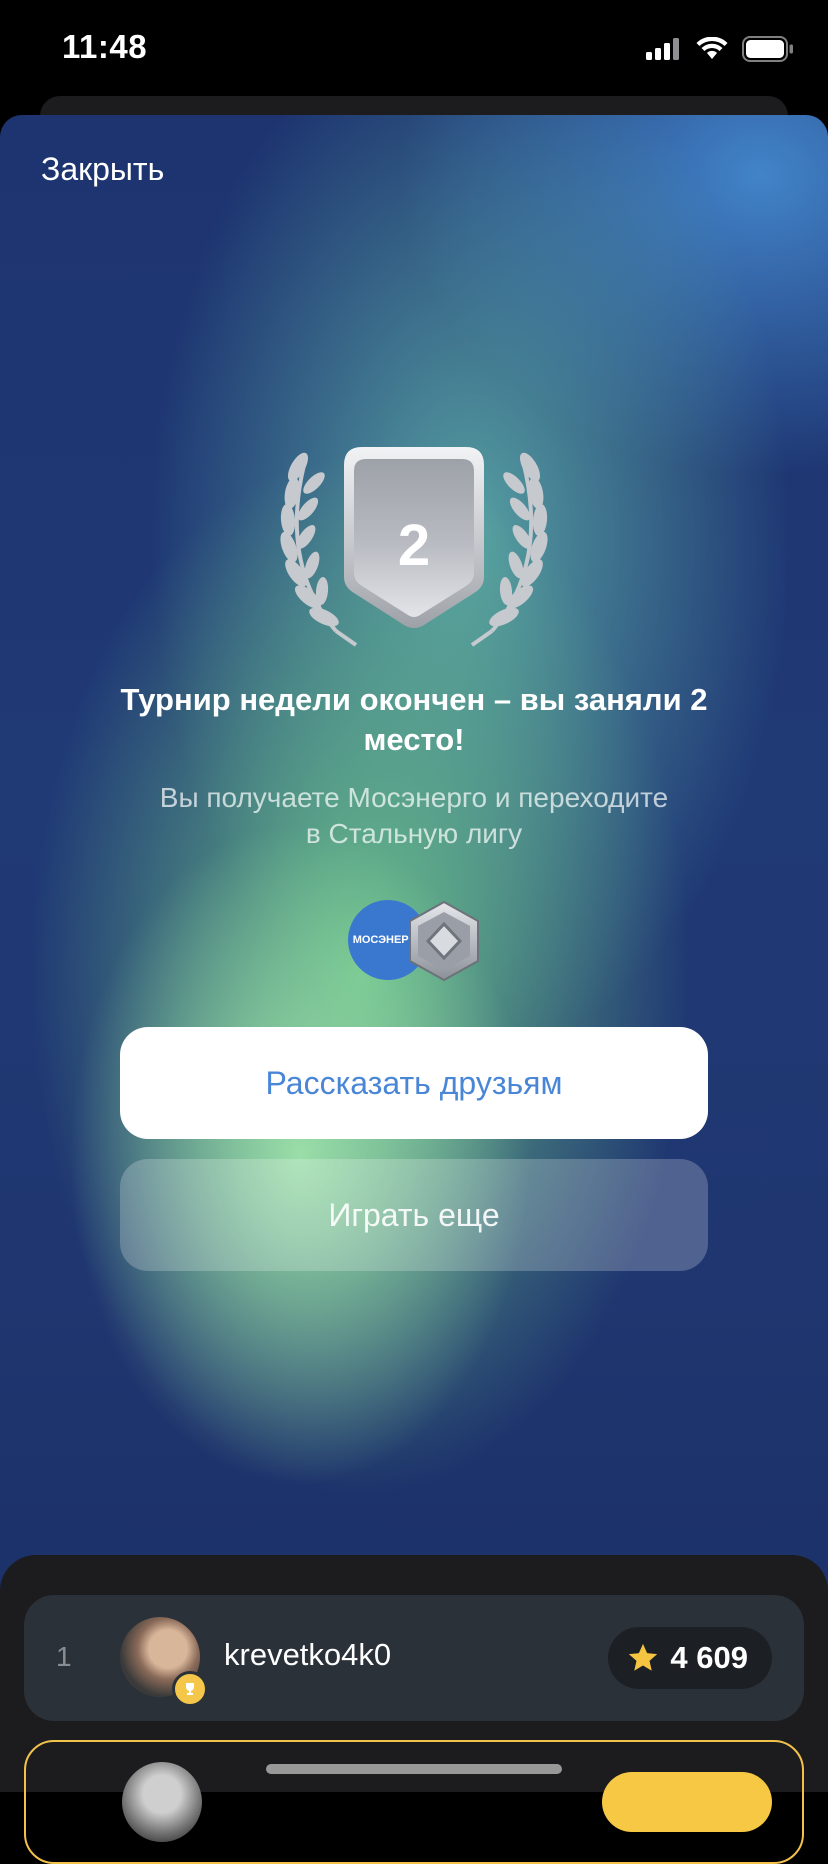 This screenshot has height=1864, width=828. Describe the element at coordinates (444, 941) in the screenshot. I see `steel-league-icon` at that location.